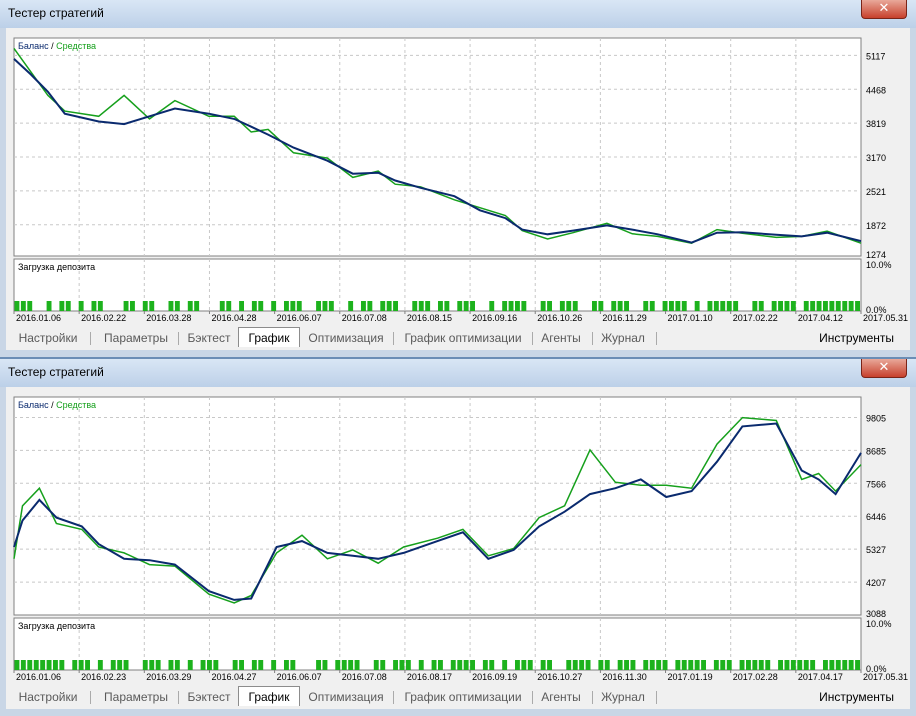 Image resolution: width=916 pixels, height=716 pixels. Describe the element at coordinates (879, 624) in the screenshot. I see `load-tick-label: 10.0%` at that location.